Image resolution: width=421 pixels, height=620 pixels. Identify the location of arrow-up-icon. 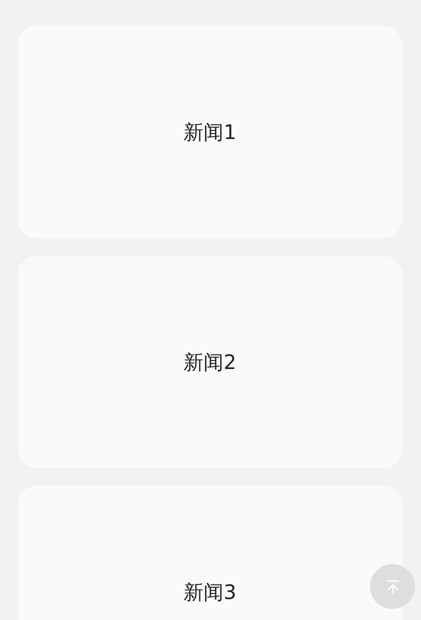
(392, 586).